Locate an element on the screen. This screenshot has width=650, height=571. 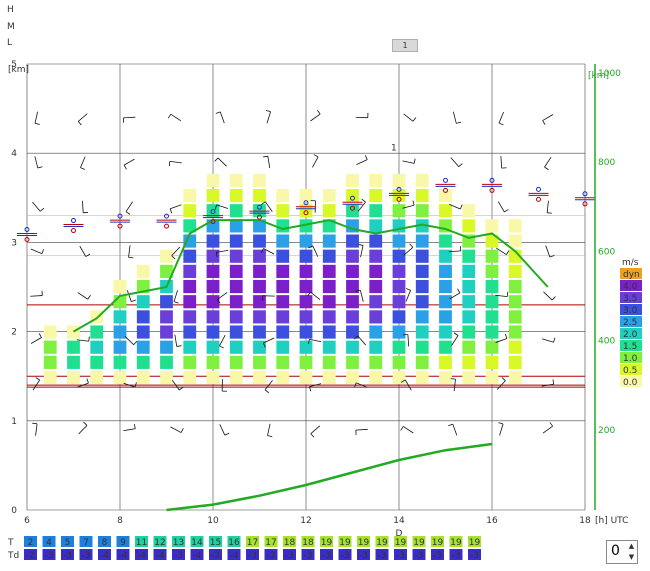
right-axis-unit: [km] is located at coordinates (598, 76).